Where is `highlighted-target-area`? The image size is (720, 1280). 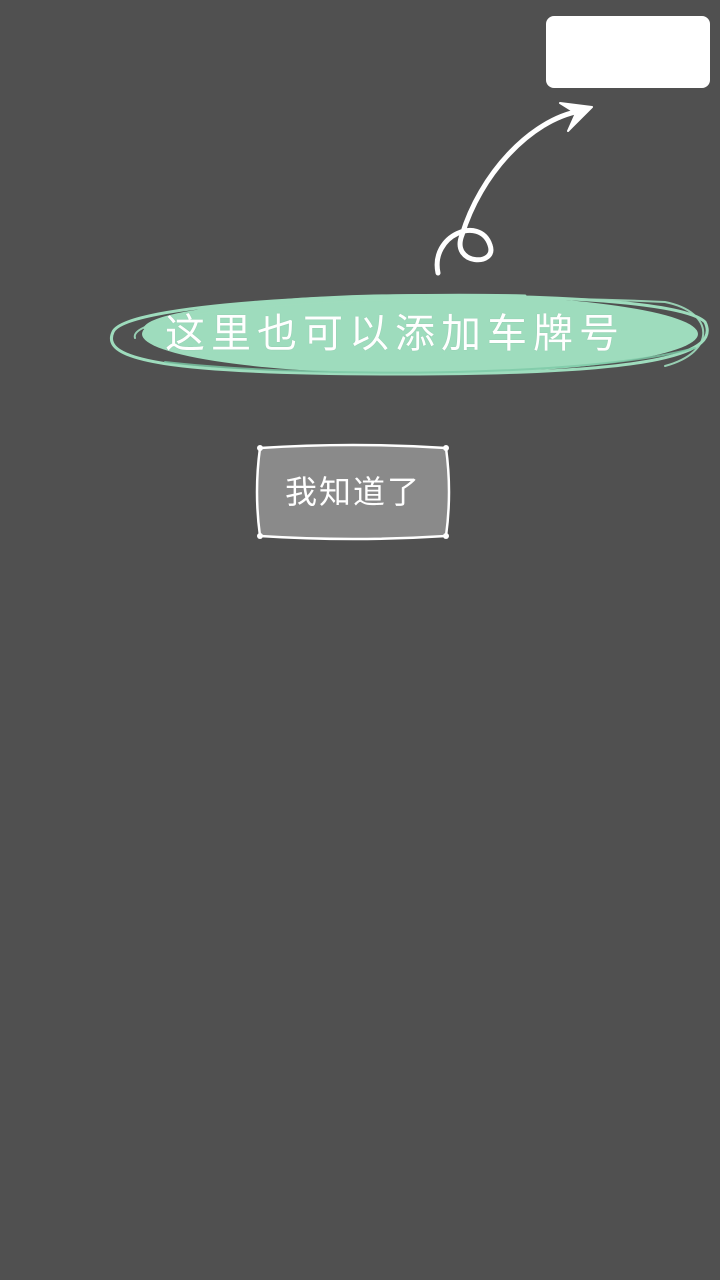 highlighted-target-area is located at coordinates (628, 52).